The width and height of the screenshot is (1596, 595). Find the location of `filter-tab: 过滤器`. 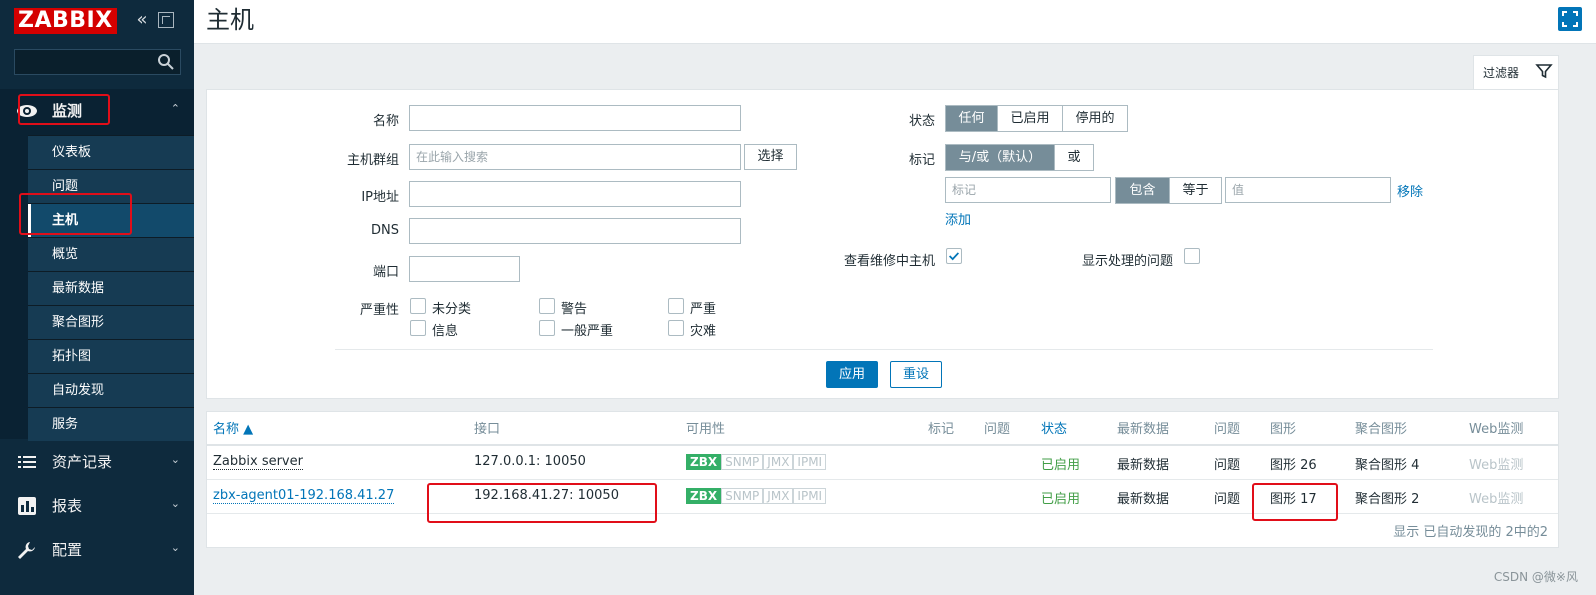

filter-tab: 过滤器 is located at coordinates (1516, 72).